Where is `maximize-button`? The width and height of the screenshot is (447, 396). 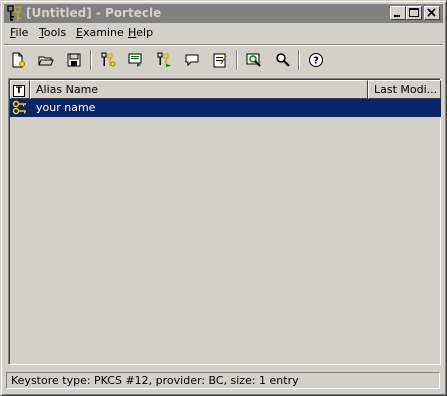 maximize-button is located at coordinates (414, 13).